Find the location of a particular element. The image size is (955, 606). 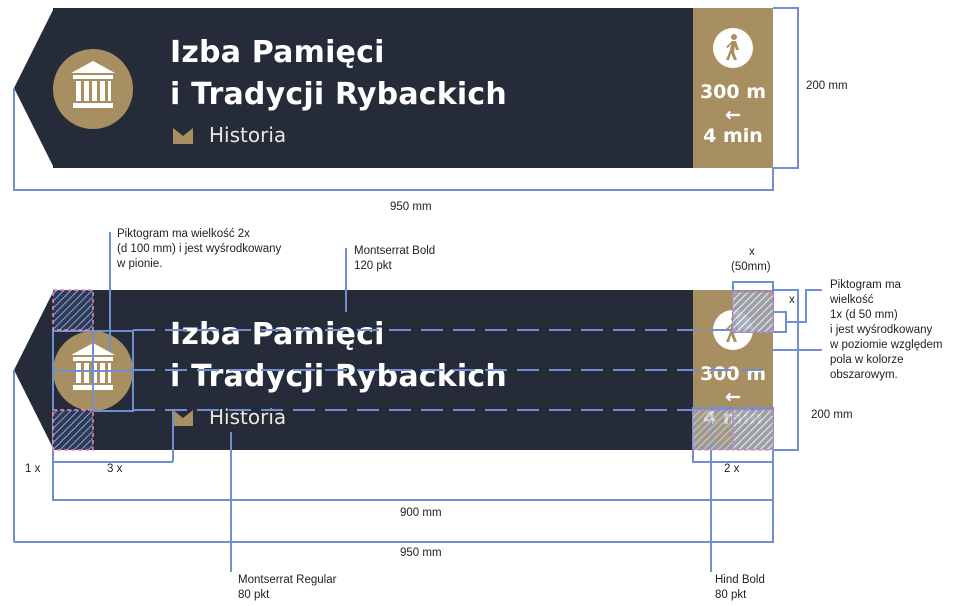

dim-x-side is located at coordinates (780, 322).